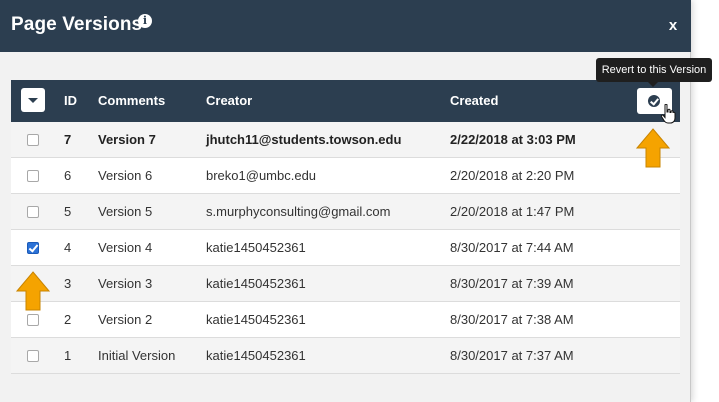 Image resolution: width=719 pixels, height=402 pixels. What do you see at coordinates (125, 211) in the screenshot?
I see `version-comment: Version 5` at bounding box center [125, 211].